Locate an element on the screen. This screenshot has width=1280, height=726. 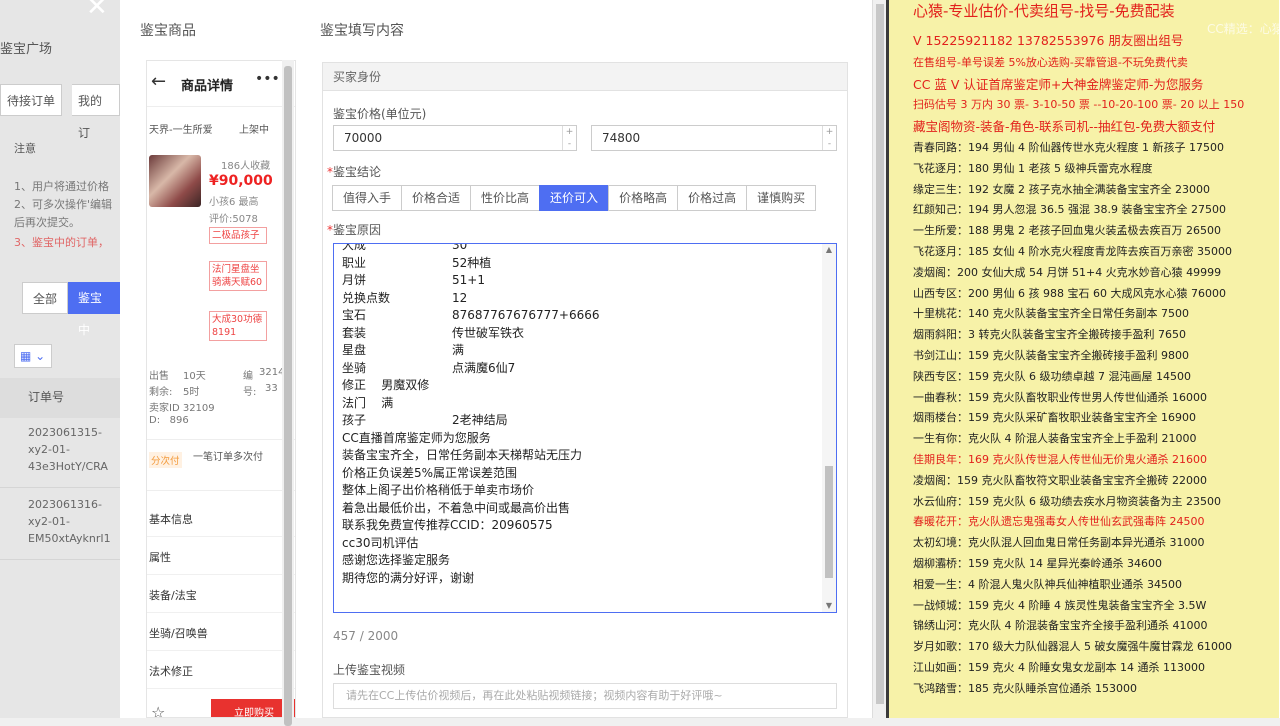
conclusion-option: 值得入手 is located at coordinates (367, 198).